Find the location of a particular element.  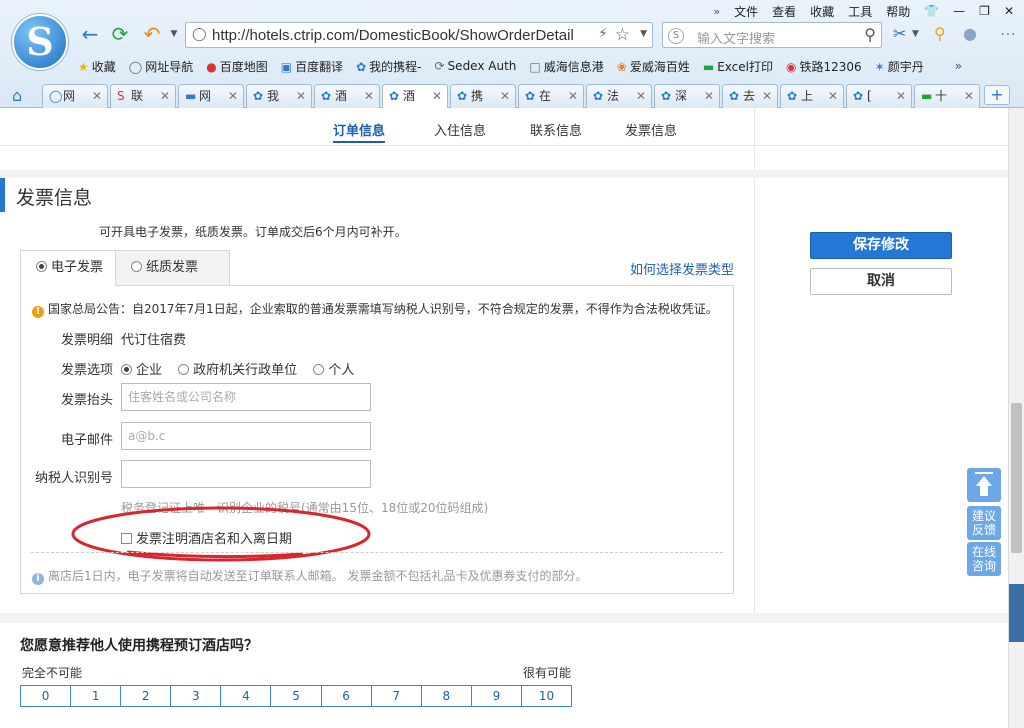

menu-item-view: 查看 is located at coordinates (784, 11).